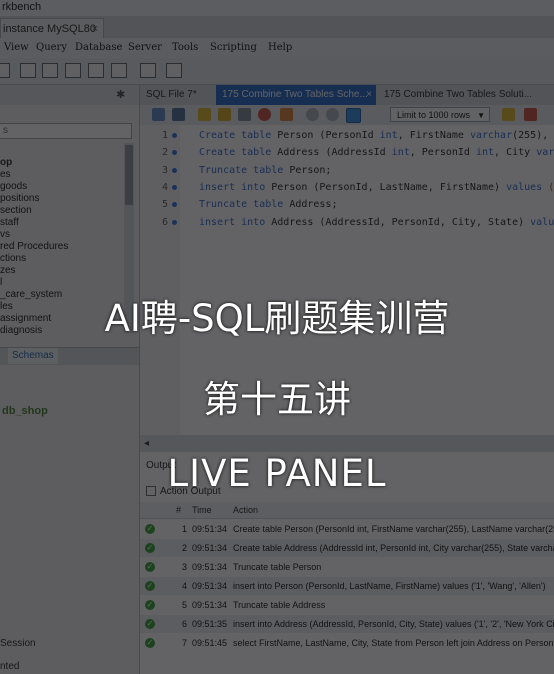  I want to click on scrollbar-thumb, so click(129, 175).